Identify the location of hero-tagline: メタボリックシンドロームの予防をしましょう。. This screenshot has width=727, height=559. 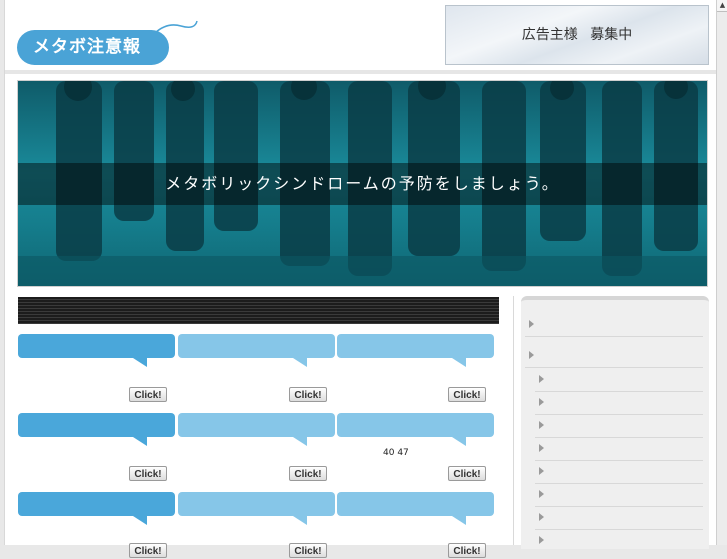
(362, 183).